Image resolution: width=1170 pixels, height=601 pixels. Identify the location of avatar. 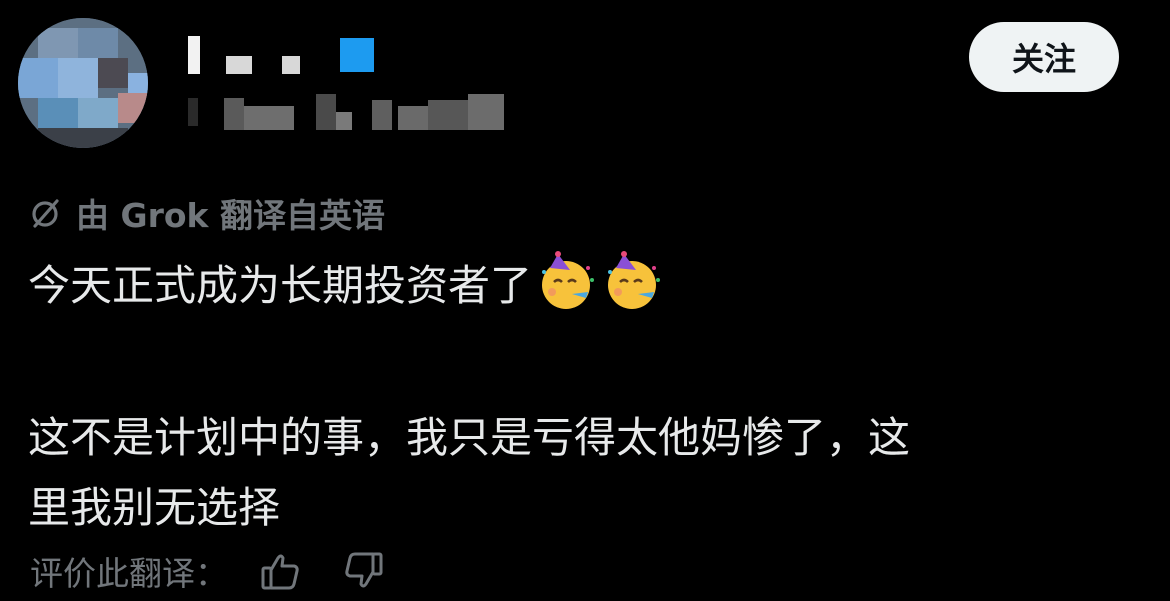
(83, 83).